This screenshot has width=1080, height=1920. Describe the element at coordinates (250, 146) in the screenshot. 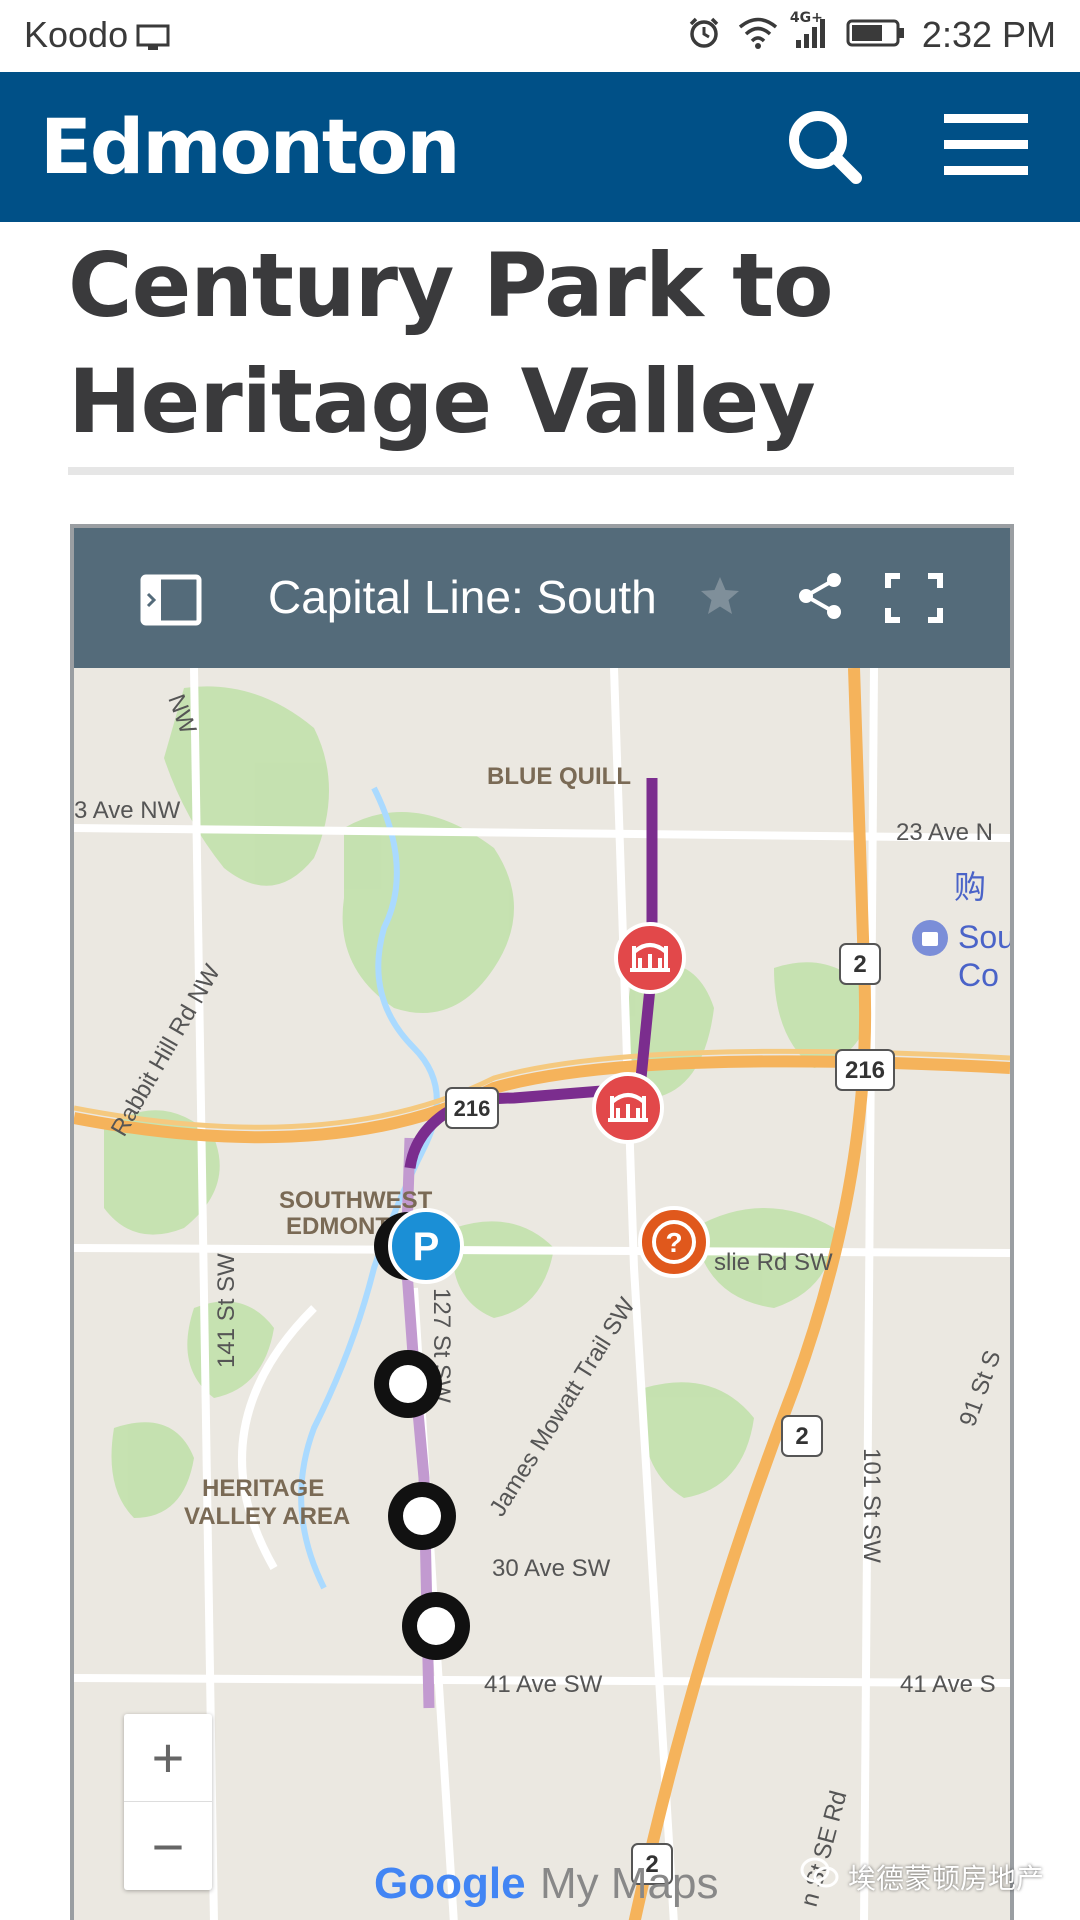

I see `edmonton-logo: Edmonton` at that location.